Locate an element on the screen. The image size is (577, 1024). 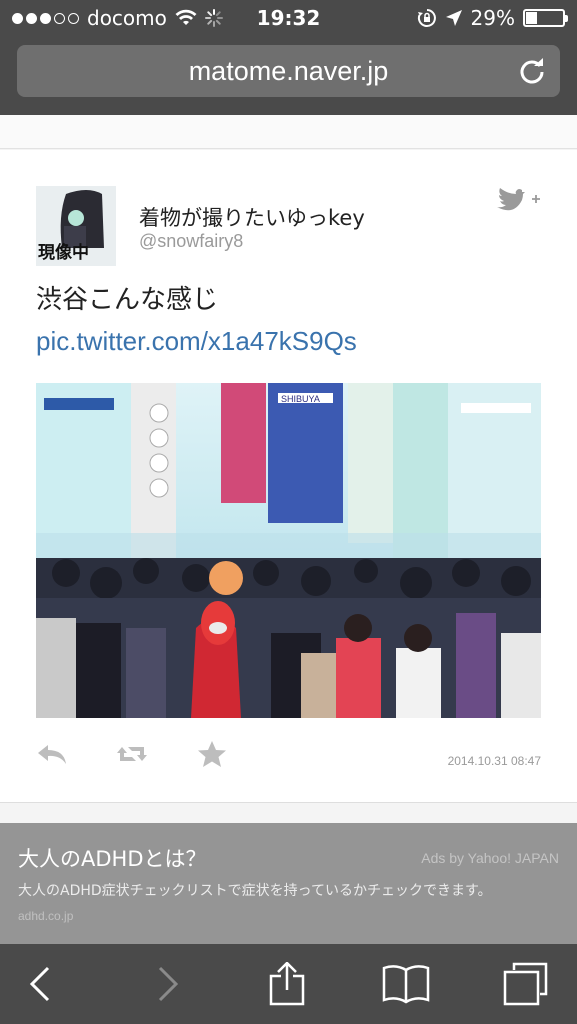
back-icon is located at coordinates (44, 984).